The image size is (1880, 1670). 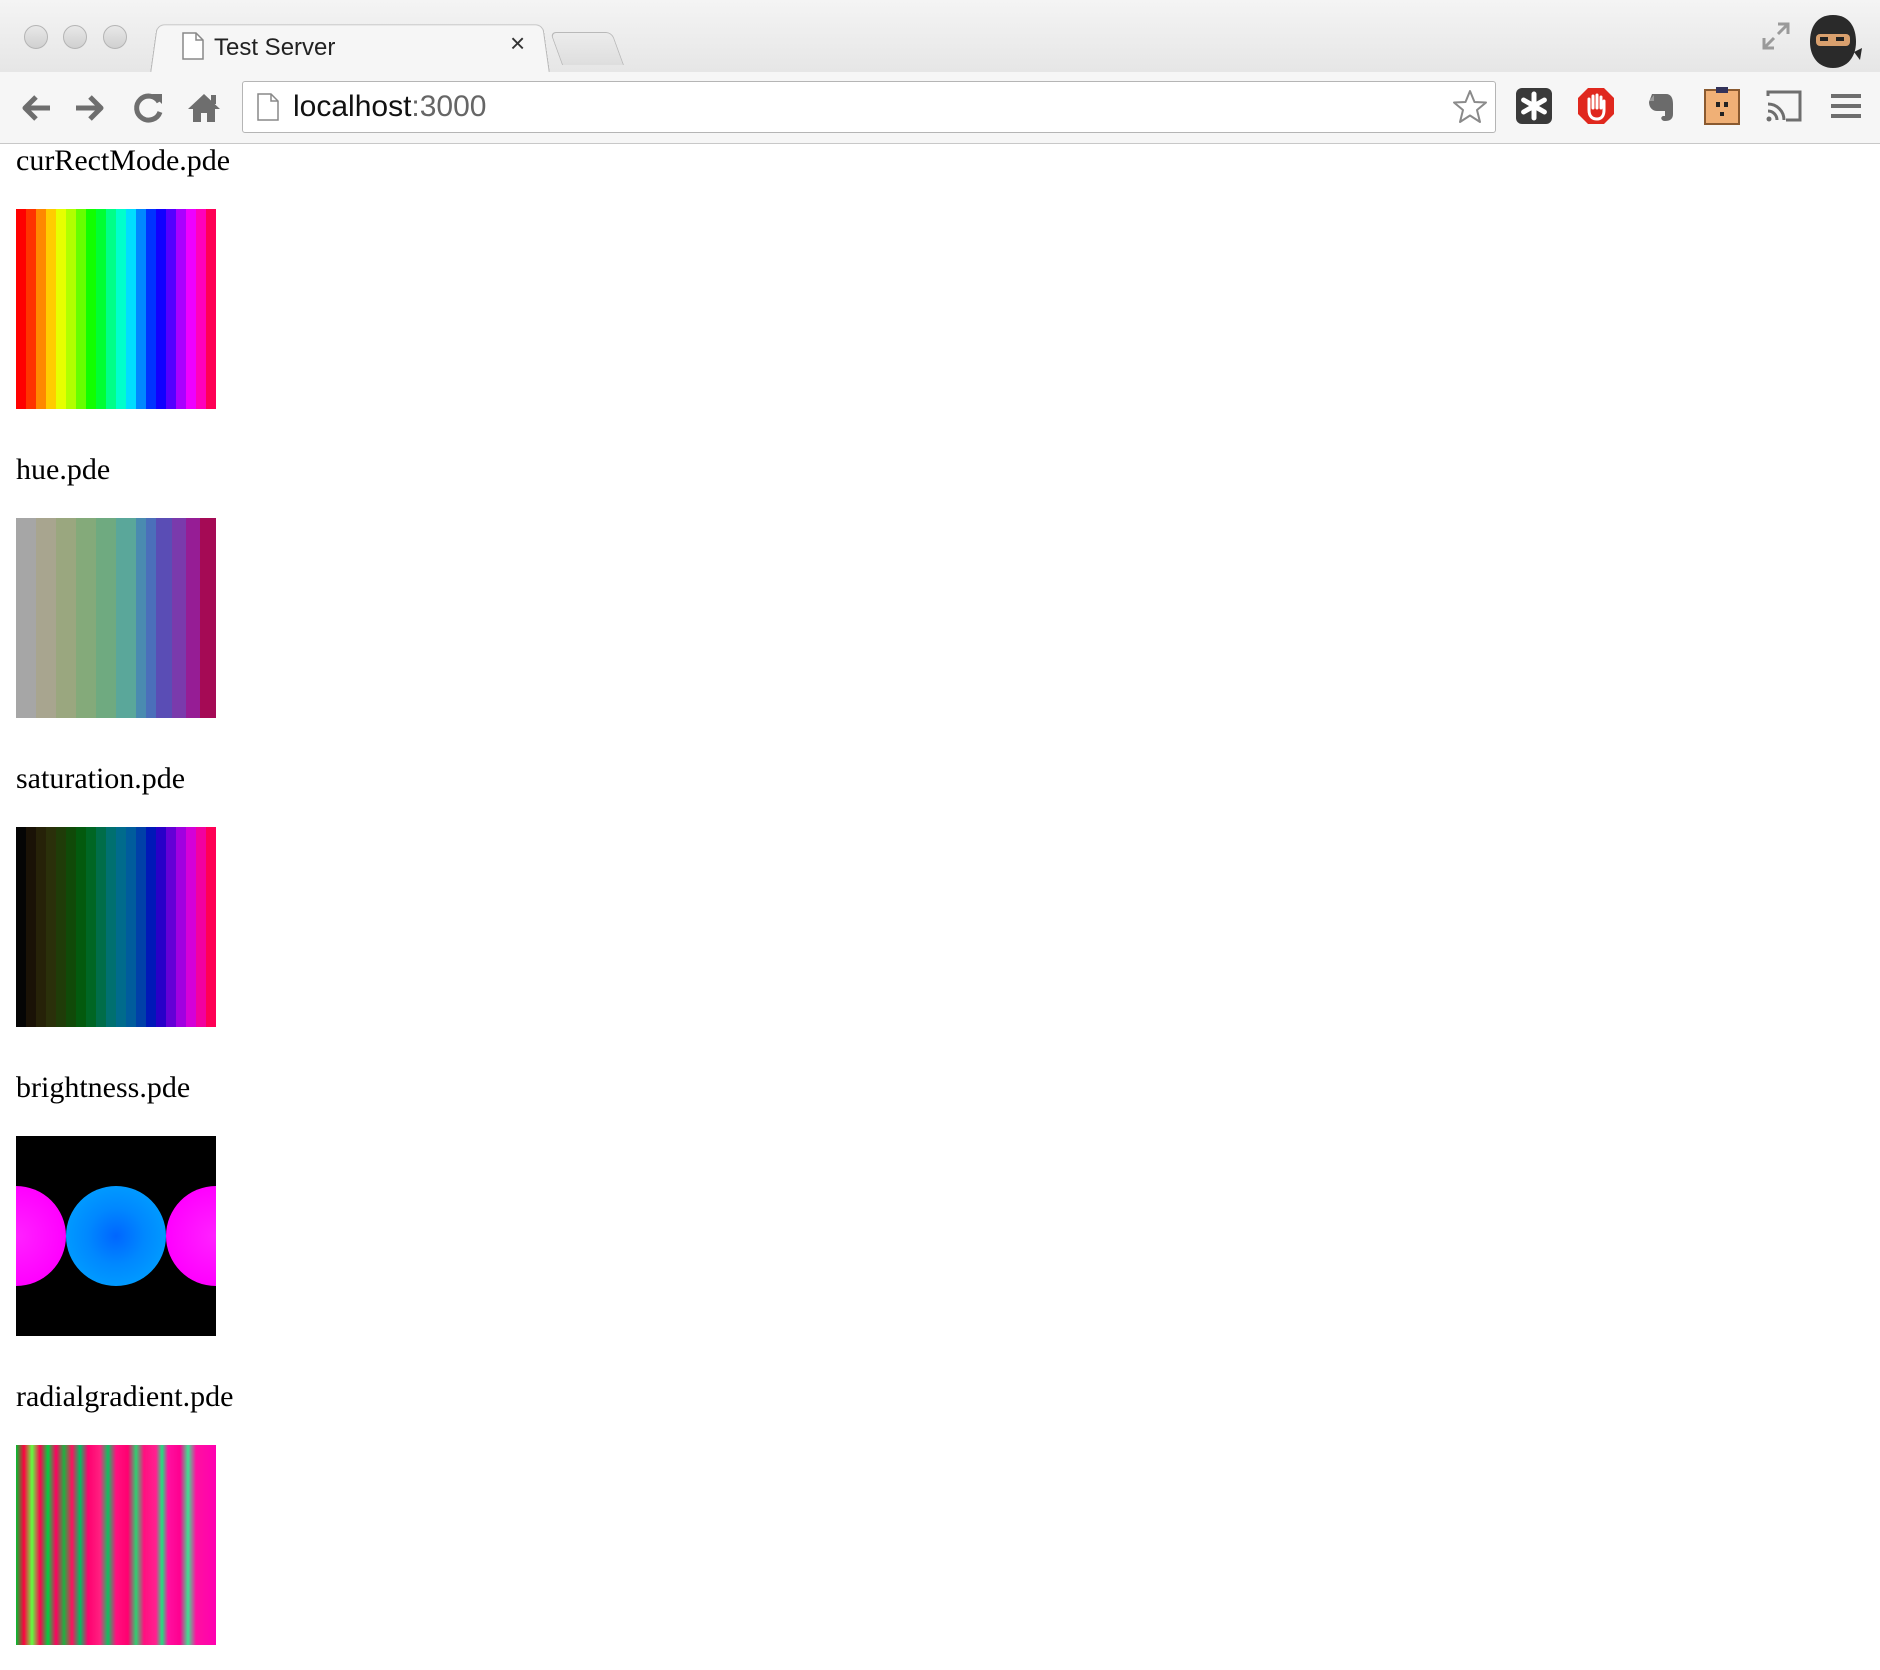 I want to click on page-info-icon, so click(x=268, y=107).